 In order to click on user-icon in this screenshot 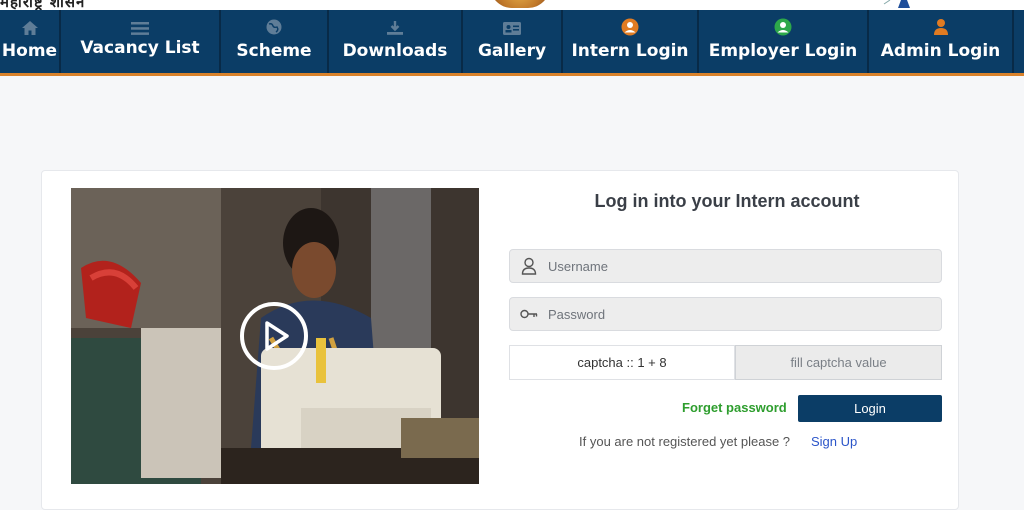, I will do `click(941, 23)`.